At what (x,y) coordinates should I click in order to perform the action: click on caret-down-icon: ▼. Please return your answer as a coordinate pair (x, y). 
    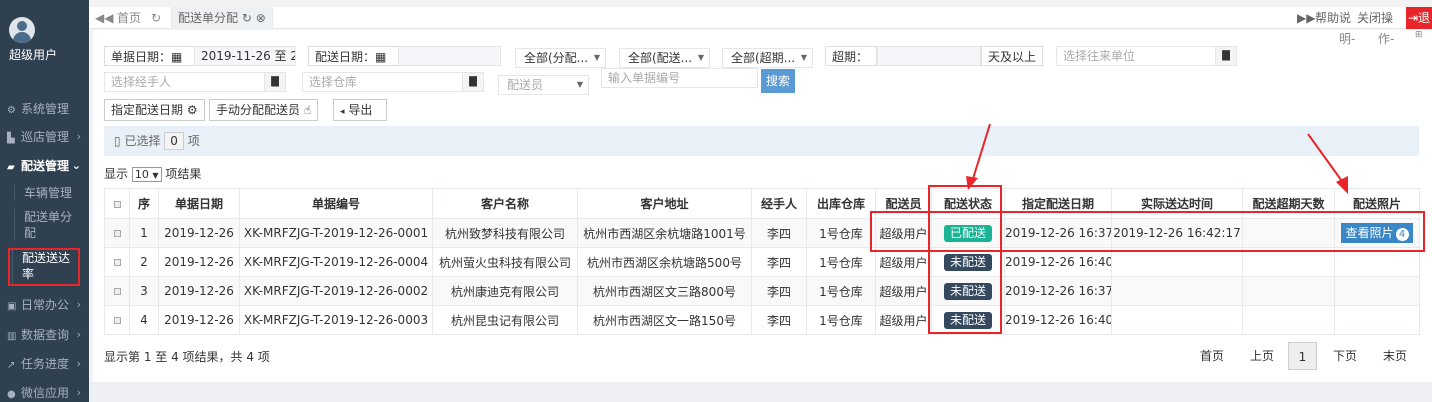
    Looking at the image, I should click on (700, 57).